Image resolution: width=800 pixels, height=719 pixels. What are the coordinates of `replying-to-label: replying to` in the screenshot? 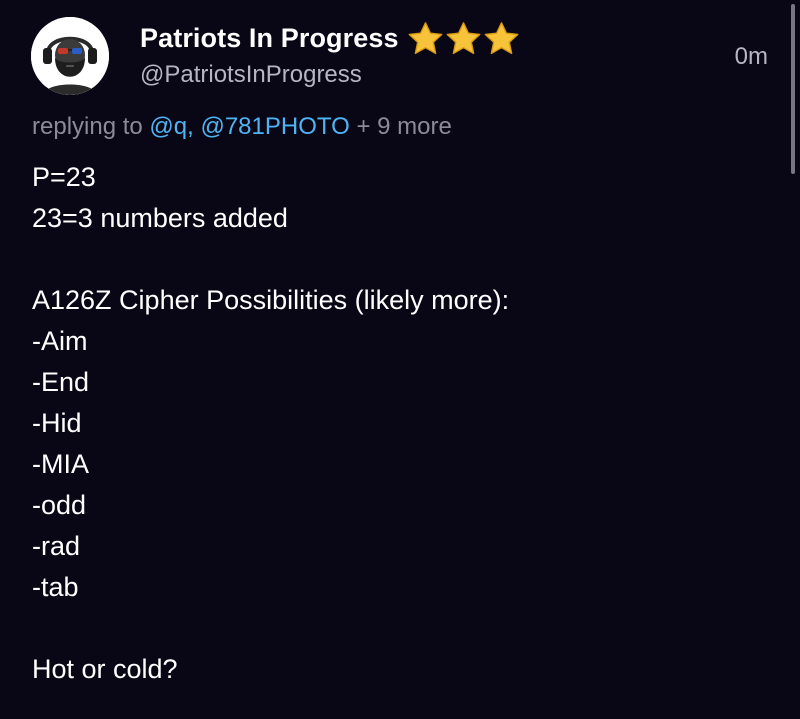 It's located at (87, 126).